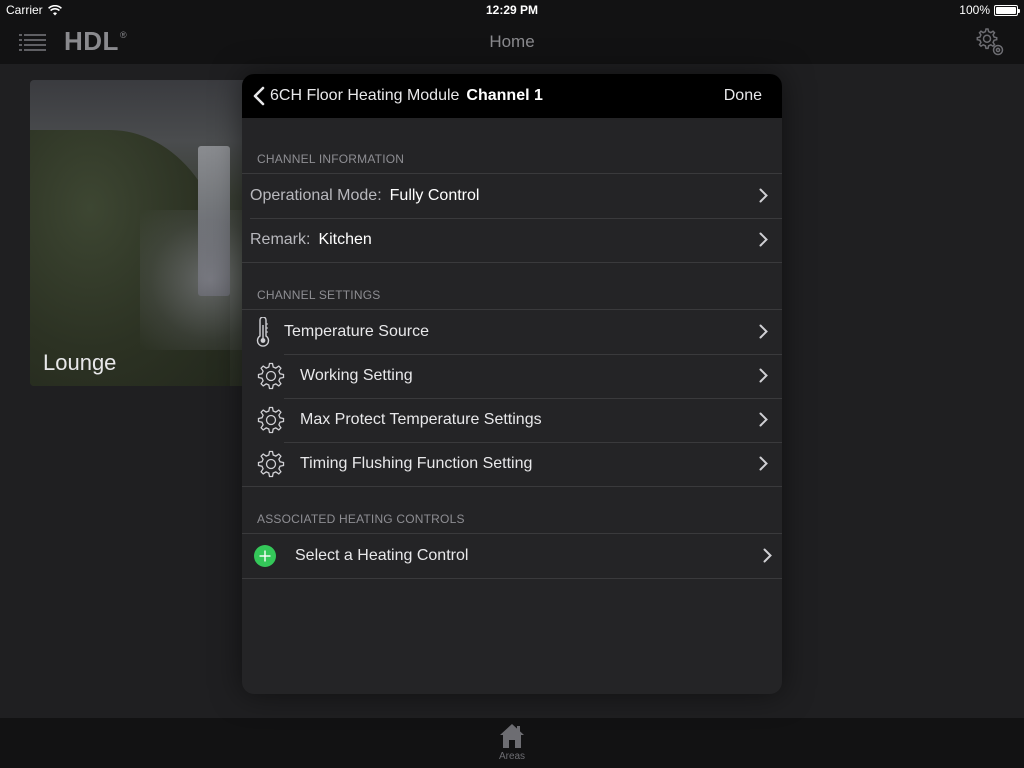 The height and width of the screenshot is (768, 1024). Describe the element at coordinates (319, 295) in the screenshot. I see `section-header-channel-settings: CHANNEL SETTINGS` at that location.